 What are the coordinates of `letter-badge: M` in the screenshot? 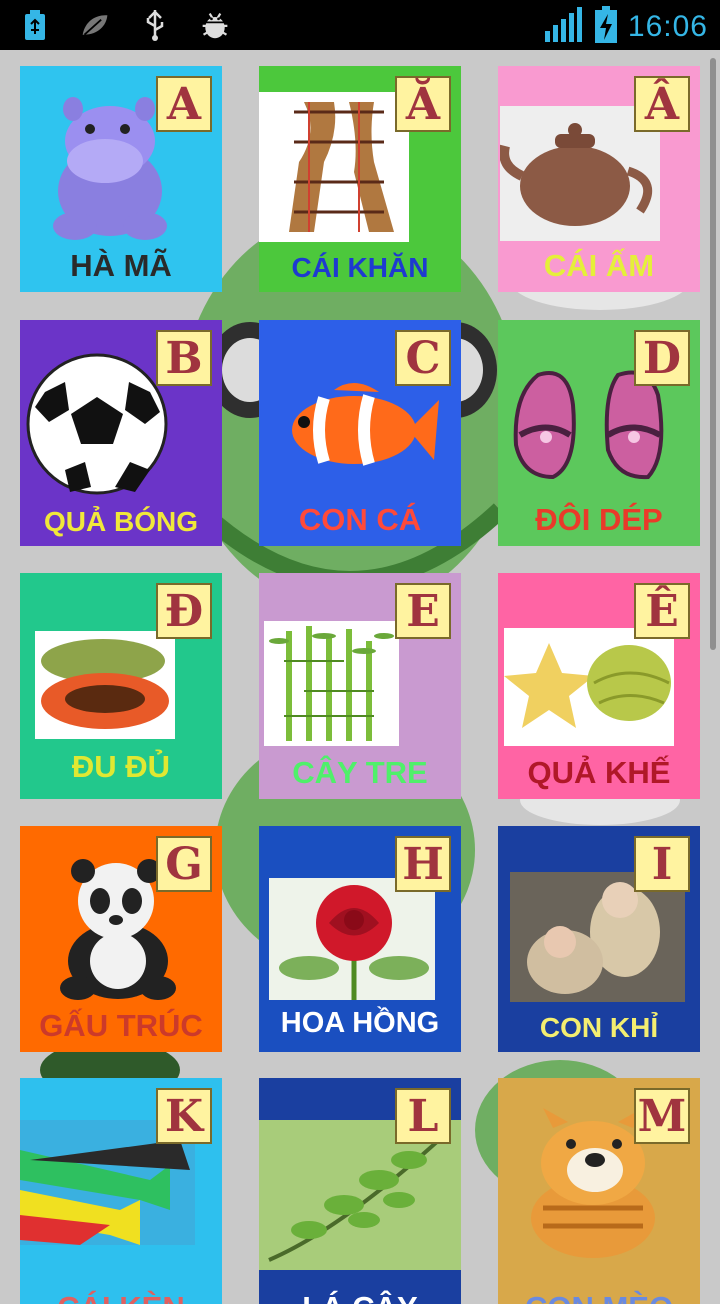 It's located at (662, 1116).